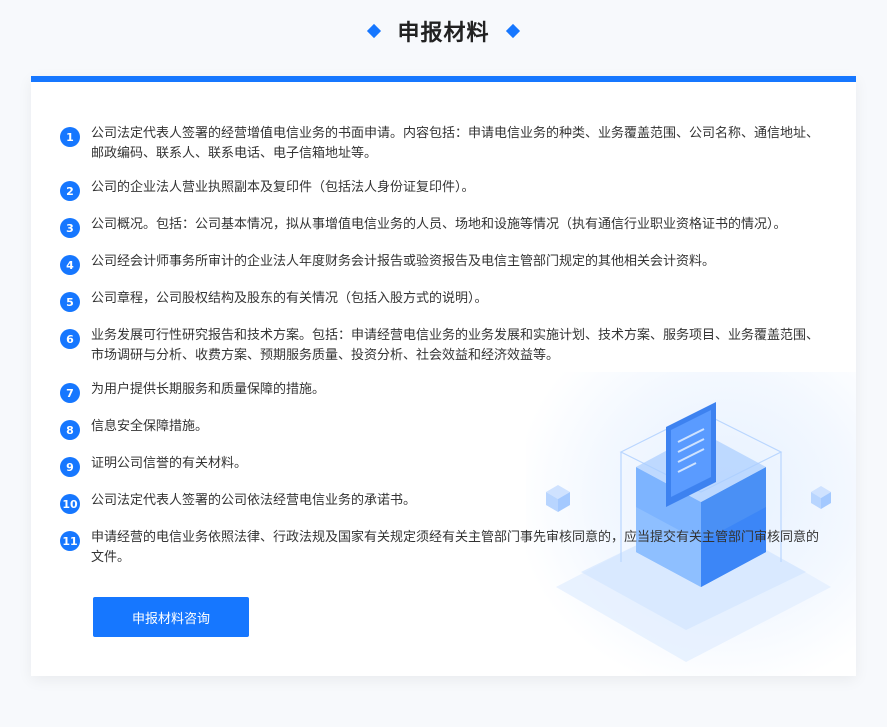 The height and width of the screenshot is (727, 887). I want to click on item-text: 信息安全保障措施。, so click(150, 426).